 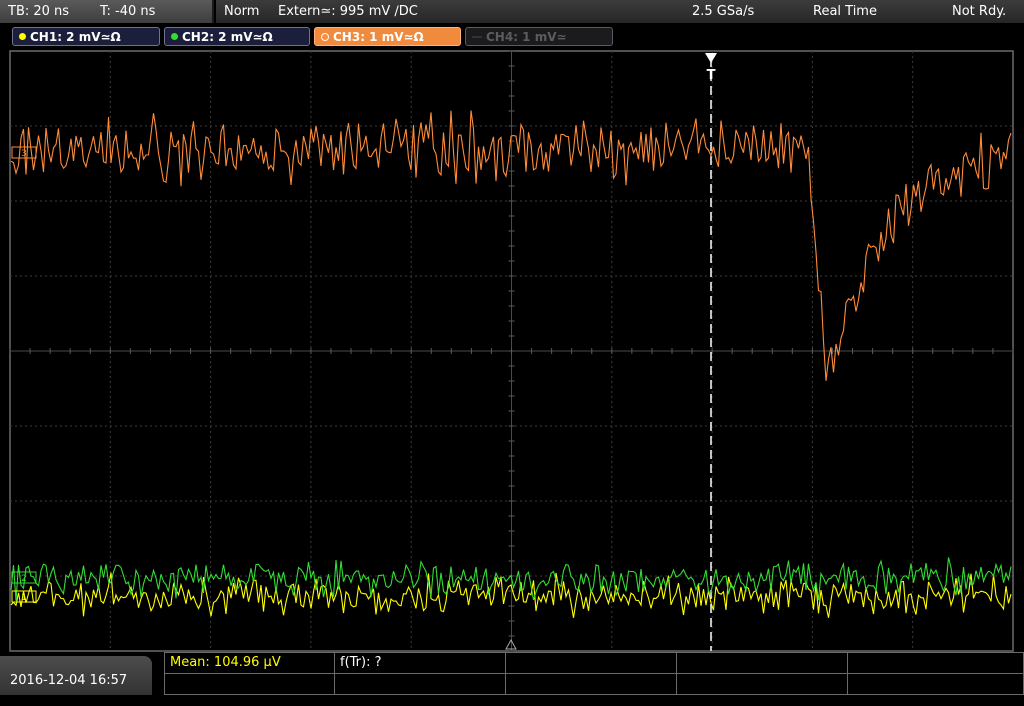 I want to click on tab-ch4: CH4: 1 mV≃, so click(x=539, y=36).